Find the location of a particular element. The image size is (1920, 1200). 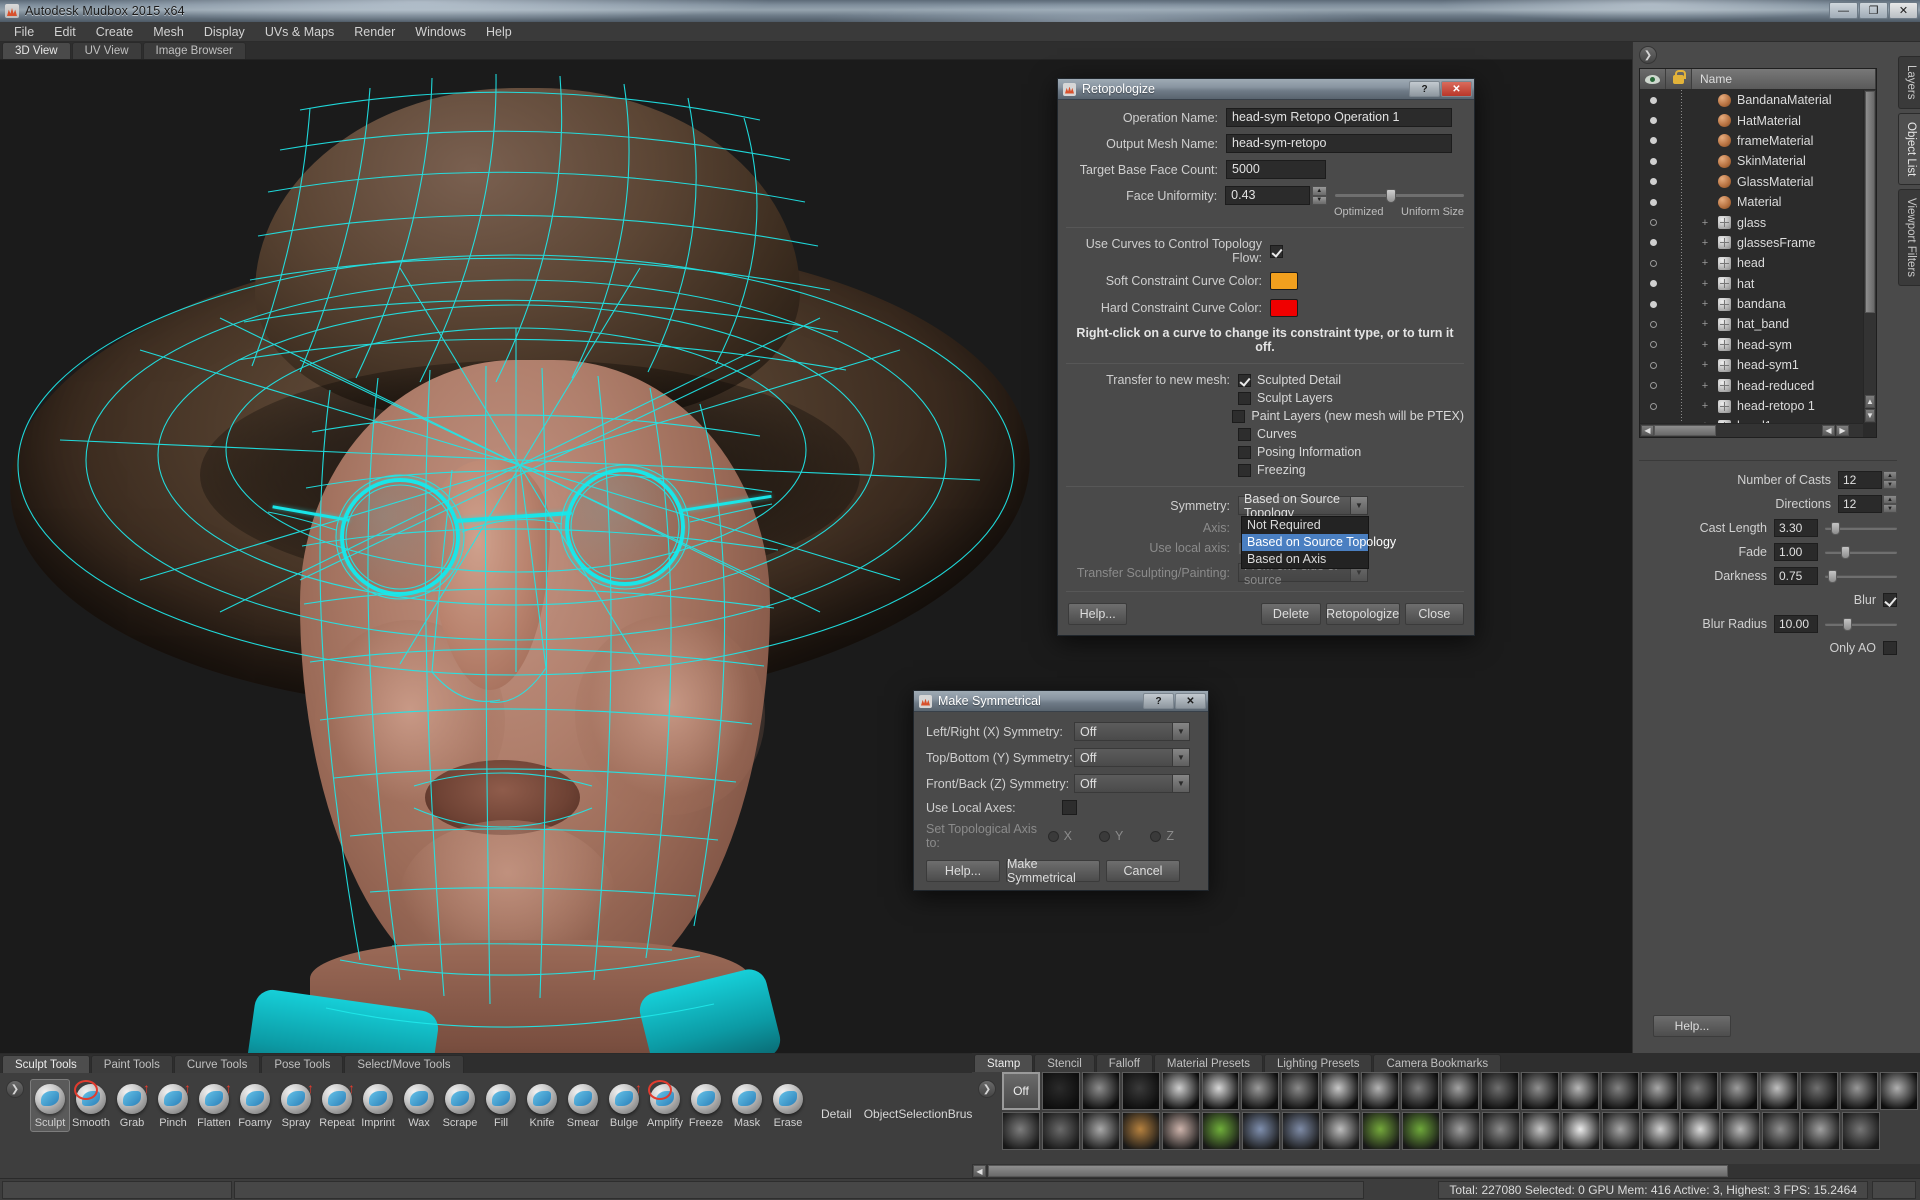

ao-value-darkness: 0.75 is located at coordinates (1796, 576).